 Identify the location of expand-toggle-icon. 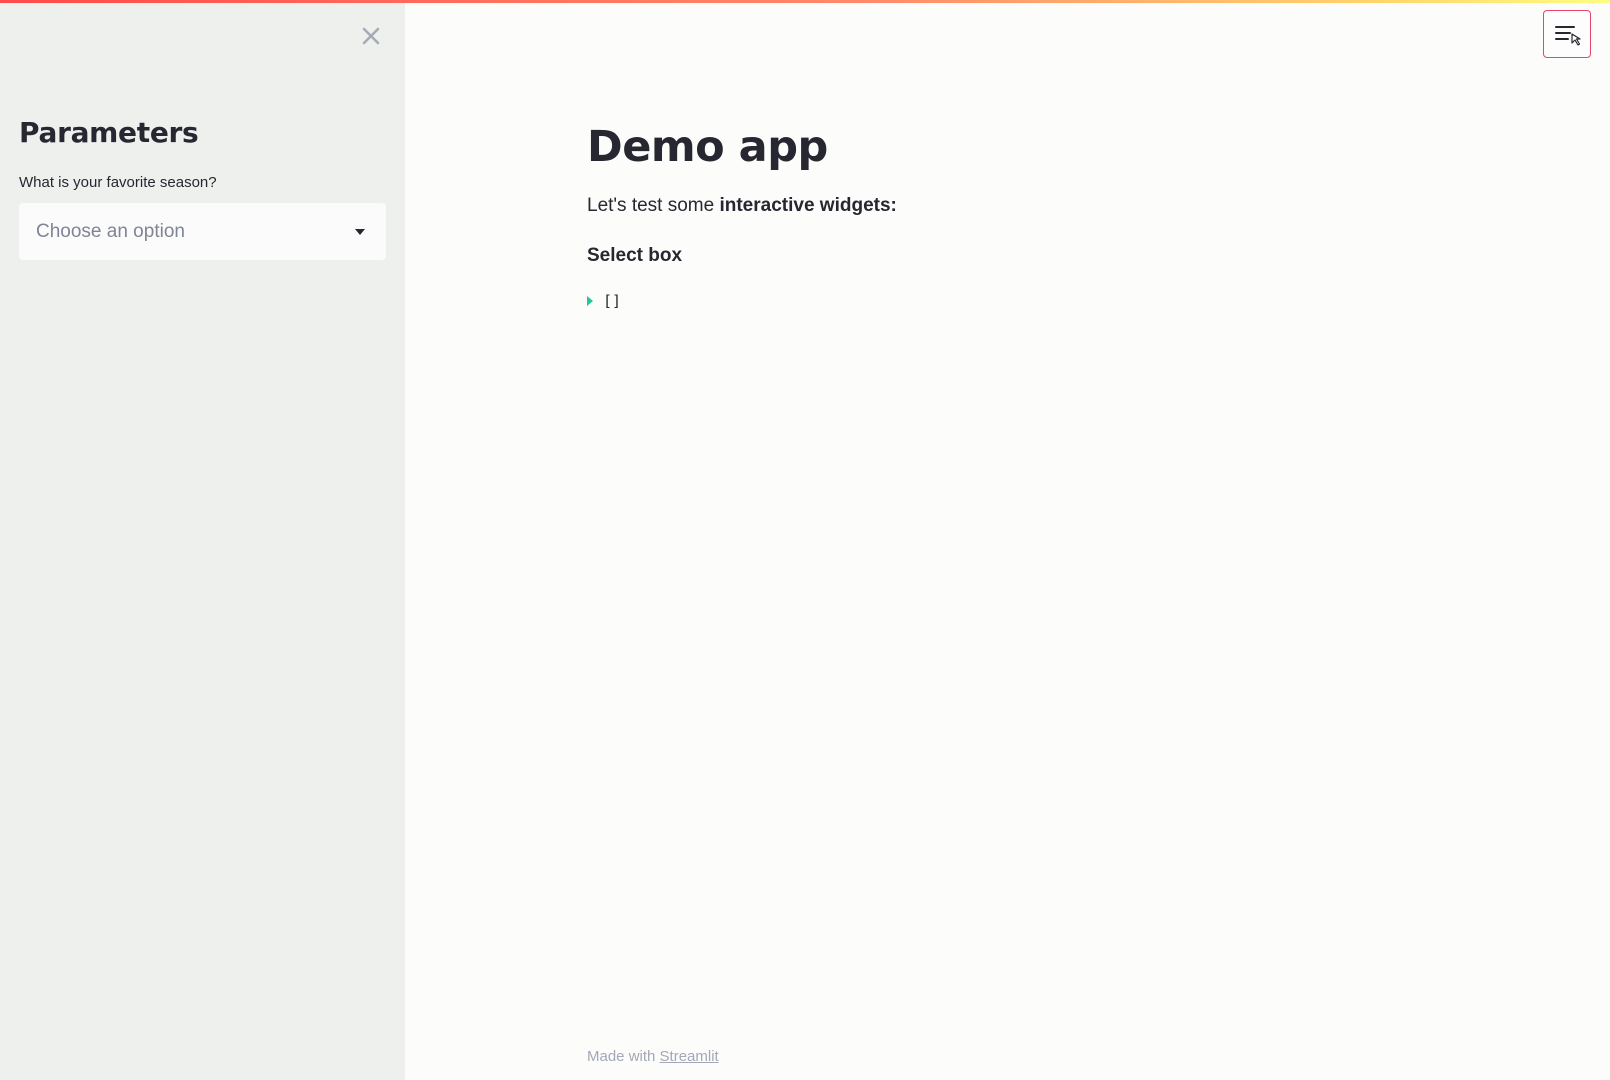
(590, 301).